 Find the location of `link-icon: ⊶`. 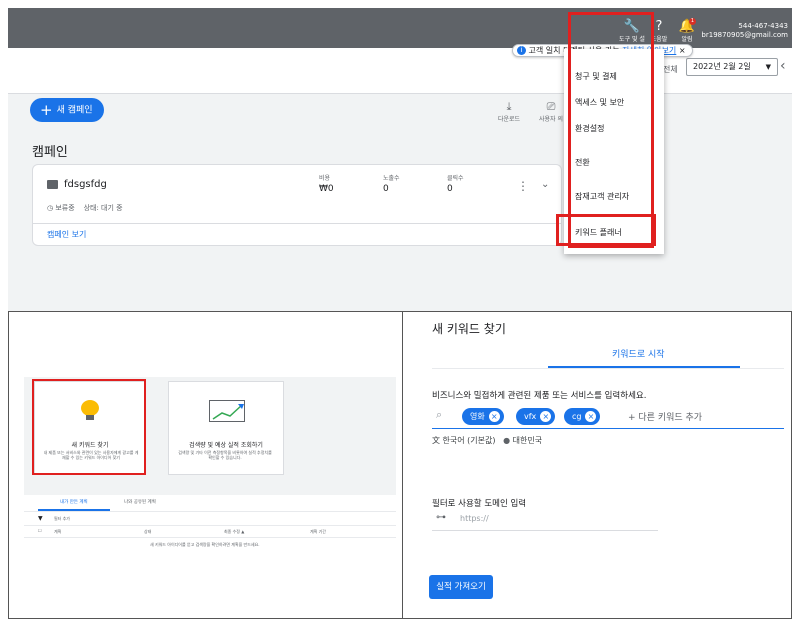

link-icon: ⊶ is located at coordinates (441, 517).